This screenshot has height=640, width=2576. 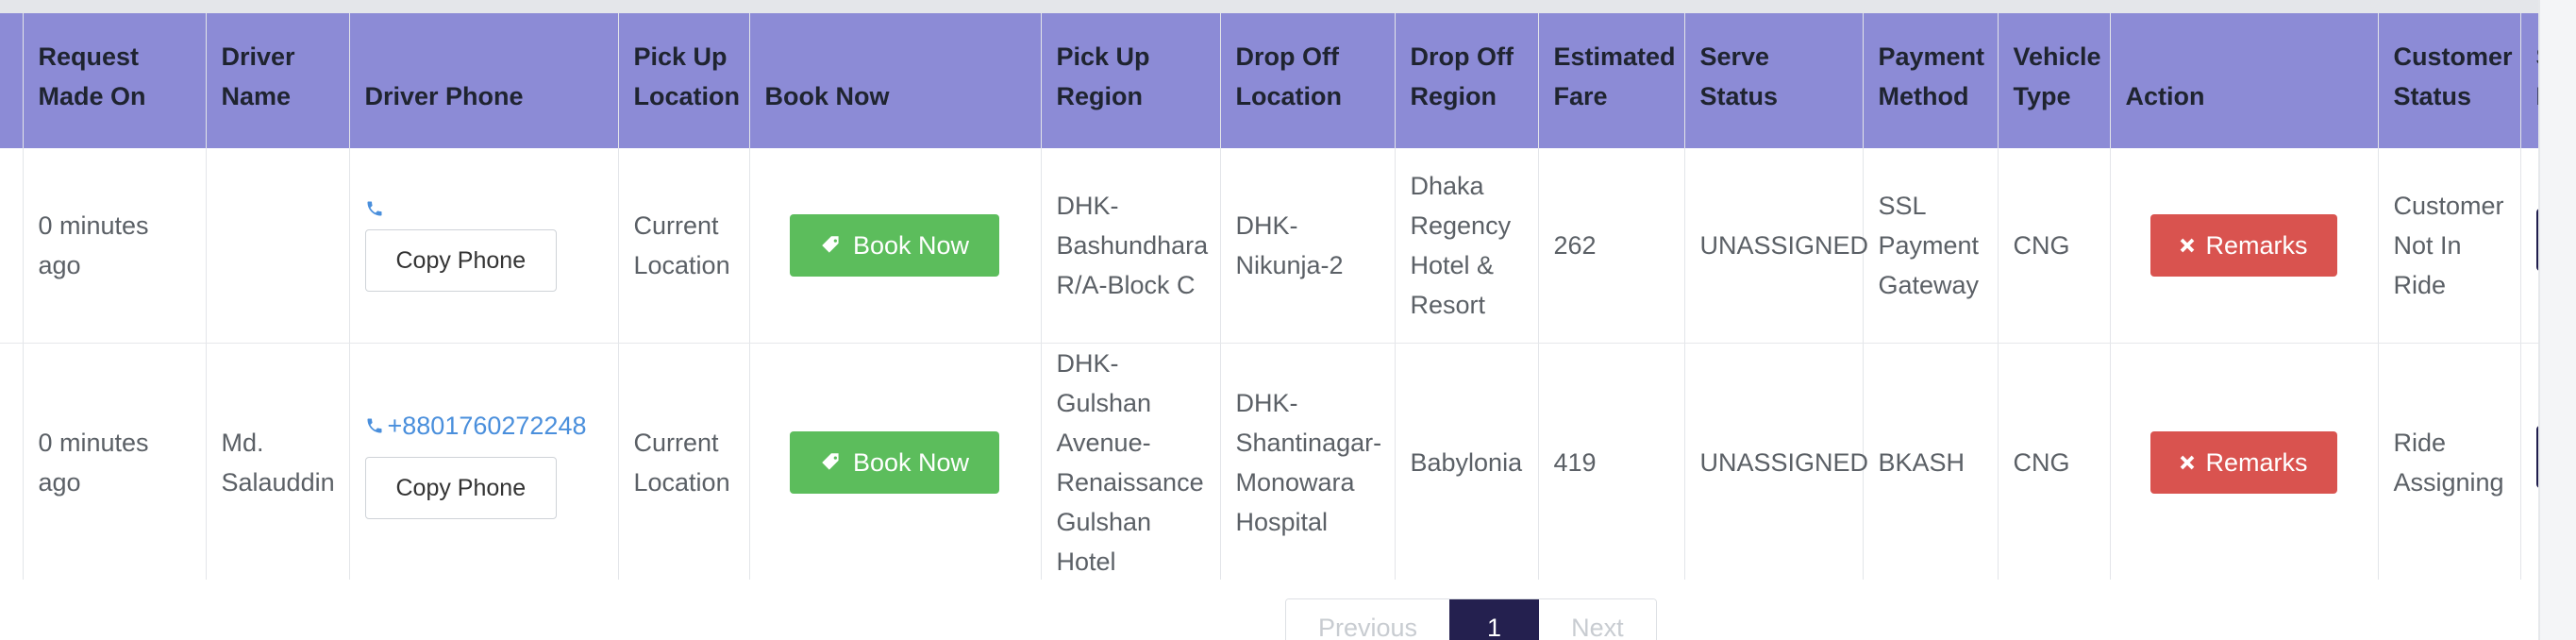 I want to click on driver-phone-cell: Copy Phone, so click(x=484, y=246).